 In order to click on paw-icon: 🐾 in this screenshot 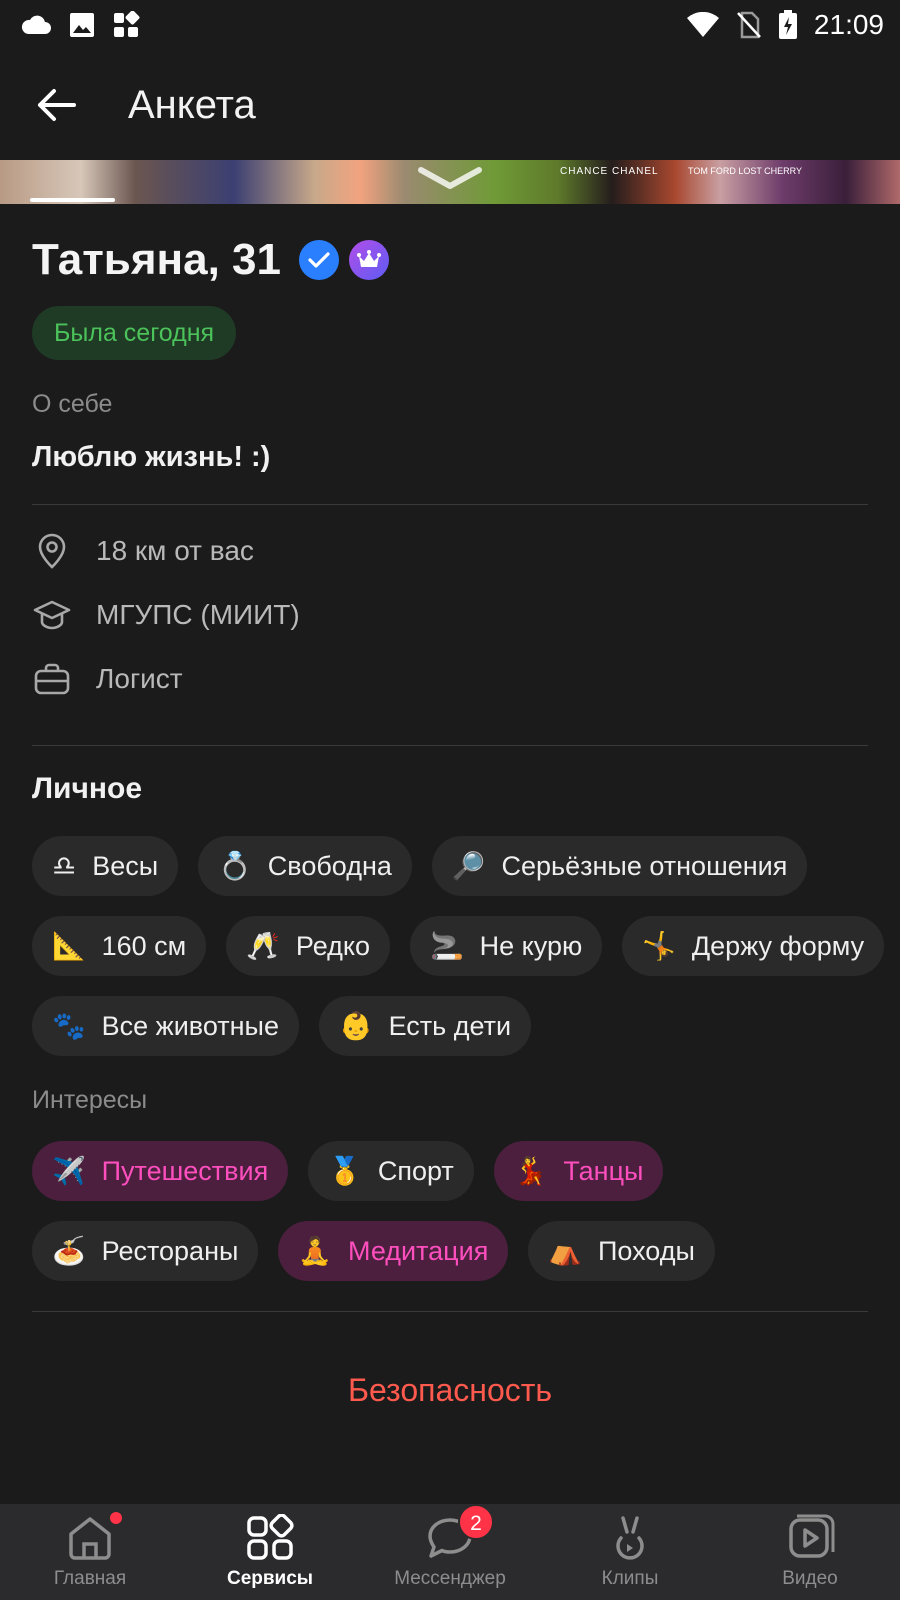, I will do `click(69, 1026)`.